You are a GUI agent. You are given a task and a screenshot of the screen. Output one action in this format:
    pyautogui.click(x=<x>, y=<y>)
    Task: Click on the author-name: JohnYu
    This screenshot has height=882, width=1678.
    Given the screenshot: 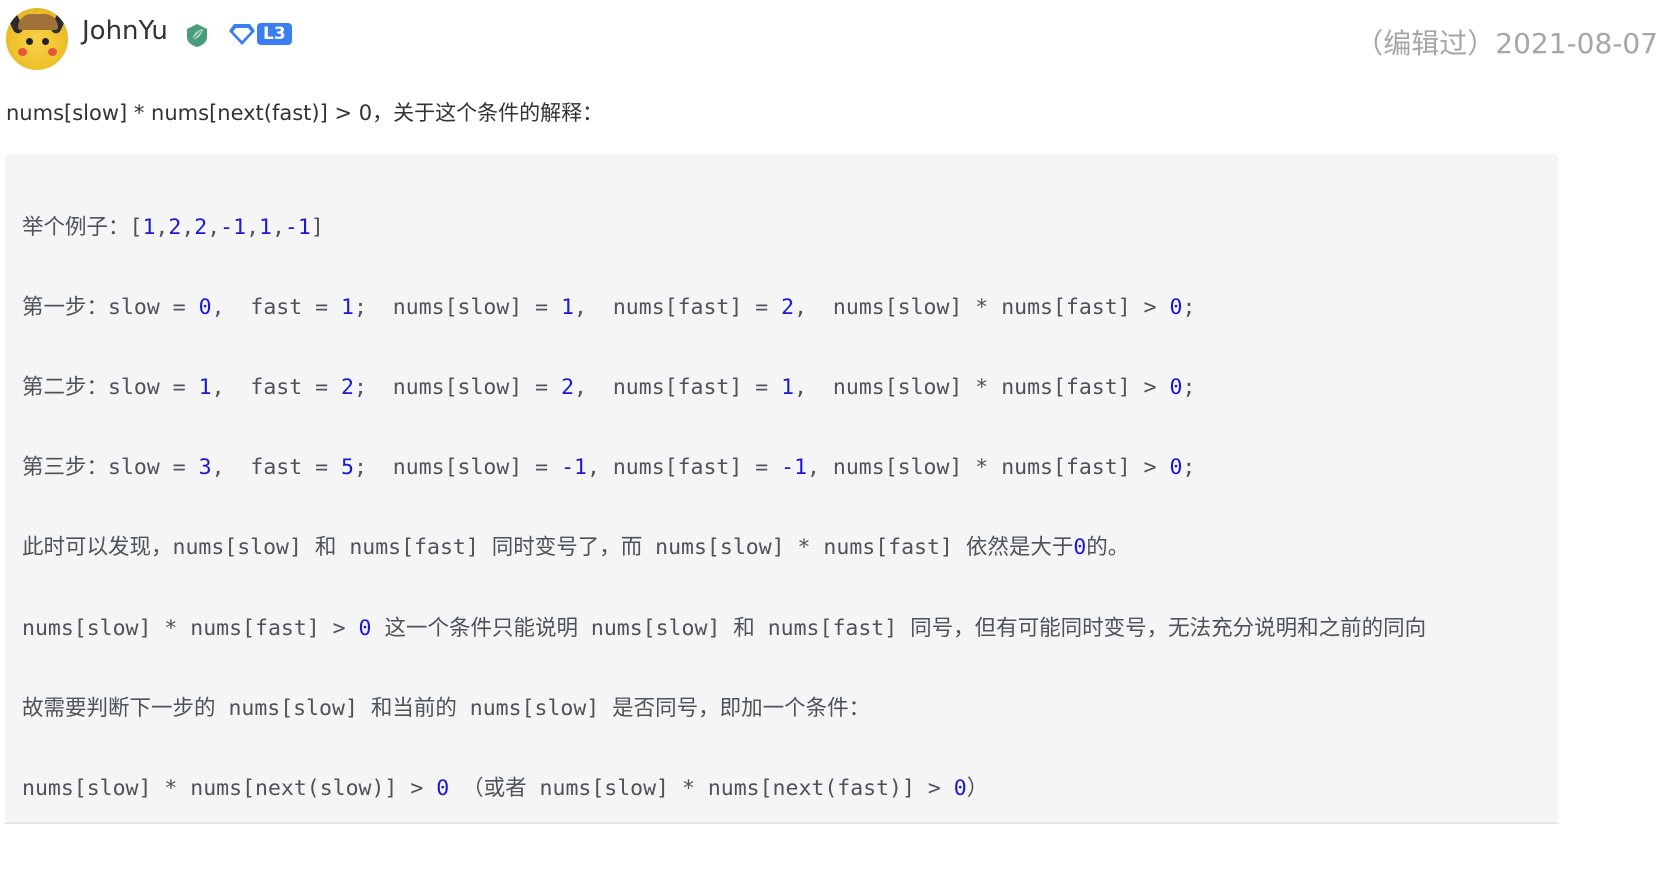 What is the action you would take?
    pyautogui.click(x=125, y=31)
    